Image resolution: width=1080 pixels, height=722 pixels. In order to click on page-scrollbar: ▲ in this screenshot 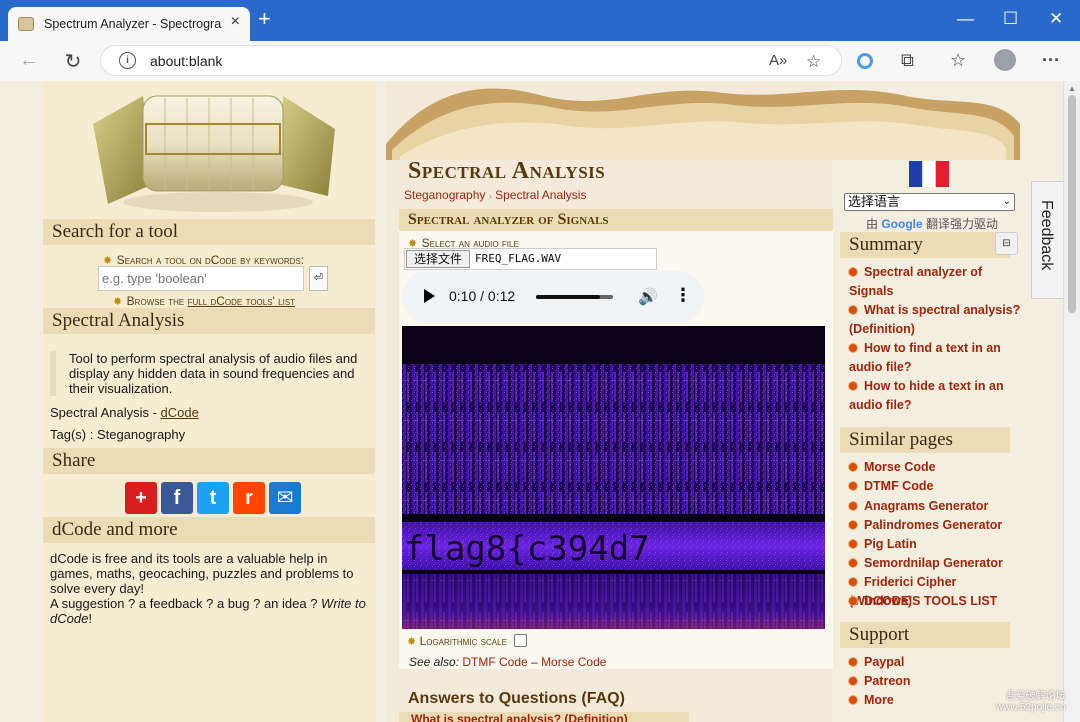, I will do `click(1071, 401)`.